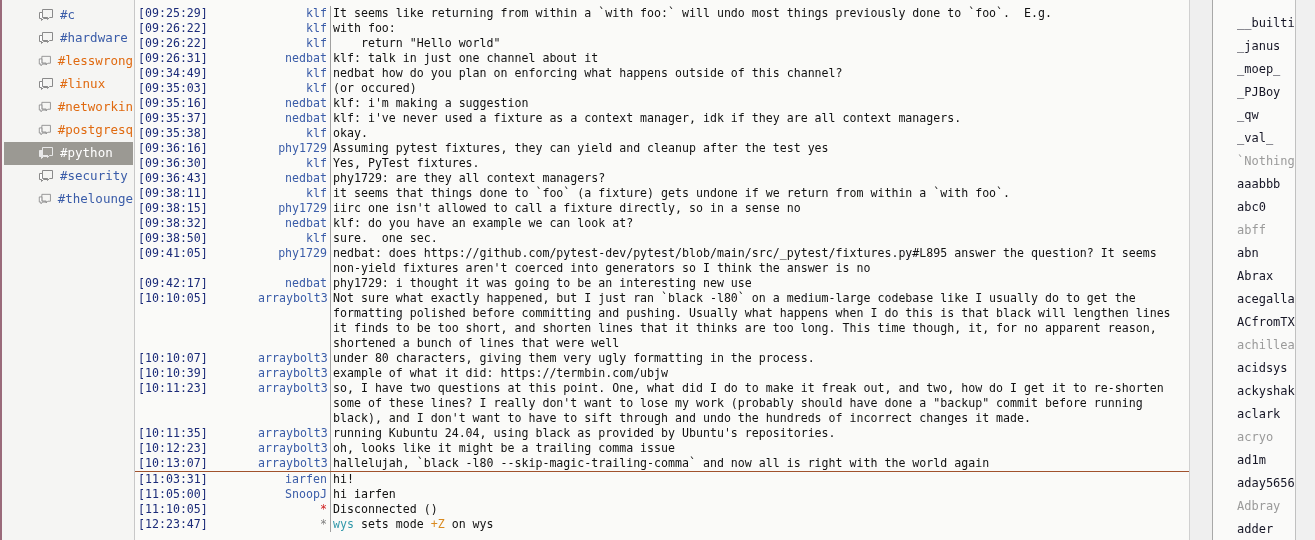 The image size is (1315, 540). Describe the element at coordinates (350, 133) in the screenshot. I see `message-text: okay.` at that location.